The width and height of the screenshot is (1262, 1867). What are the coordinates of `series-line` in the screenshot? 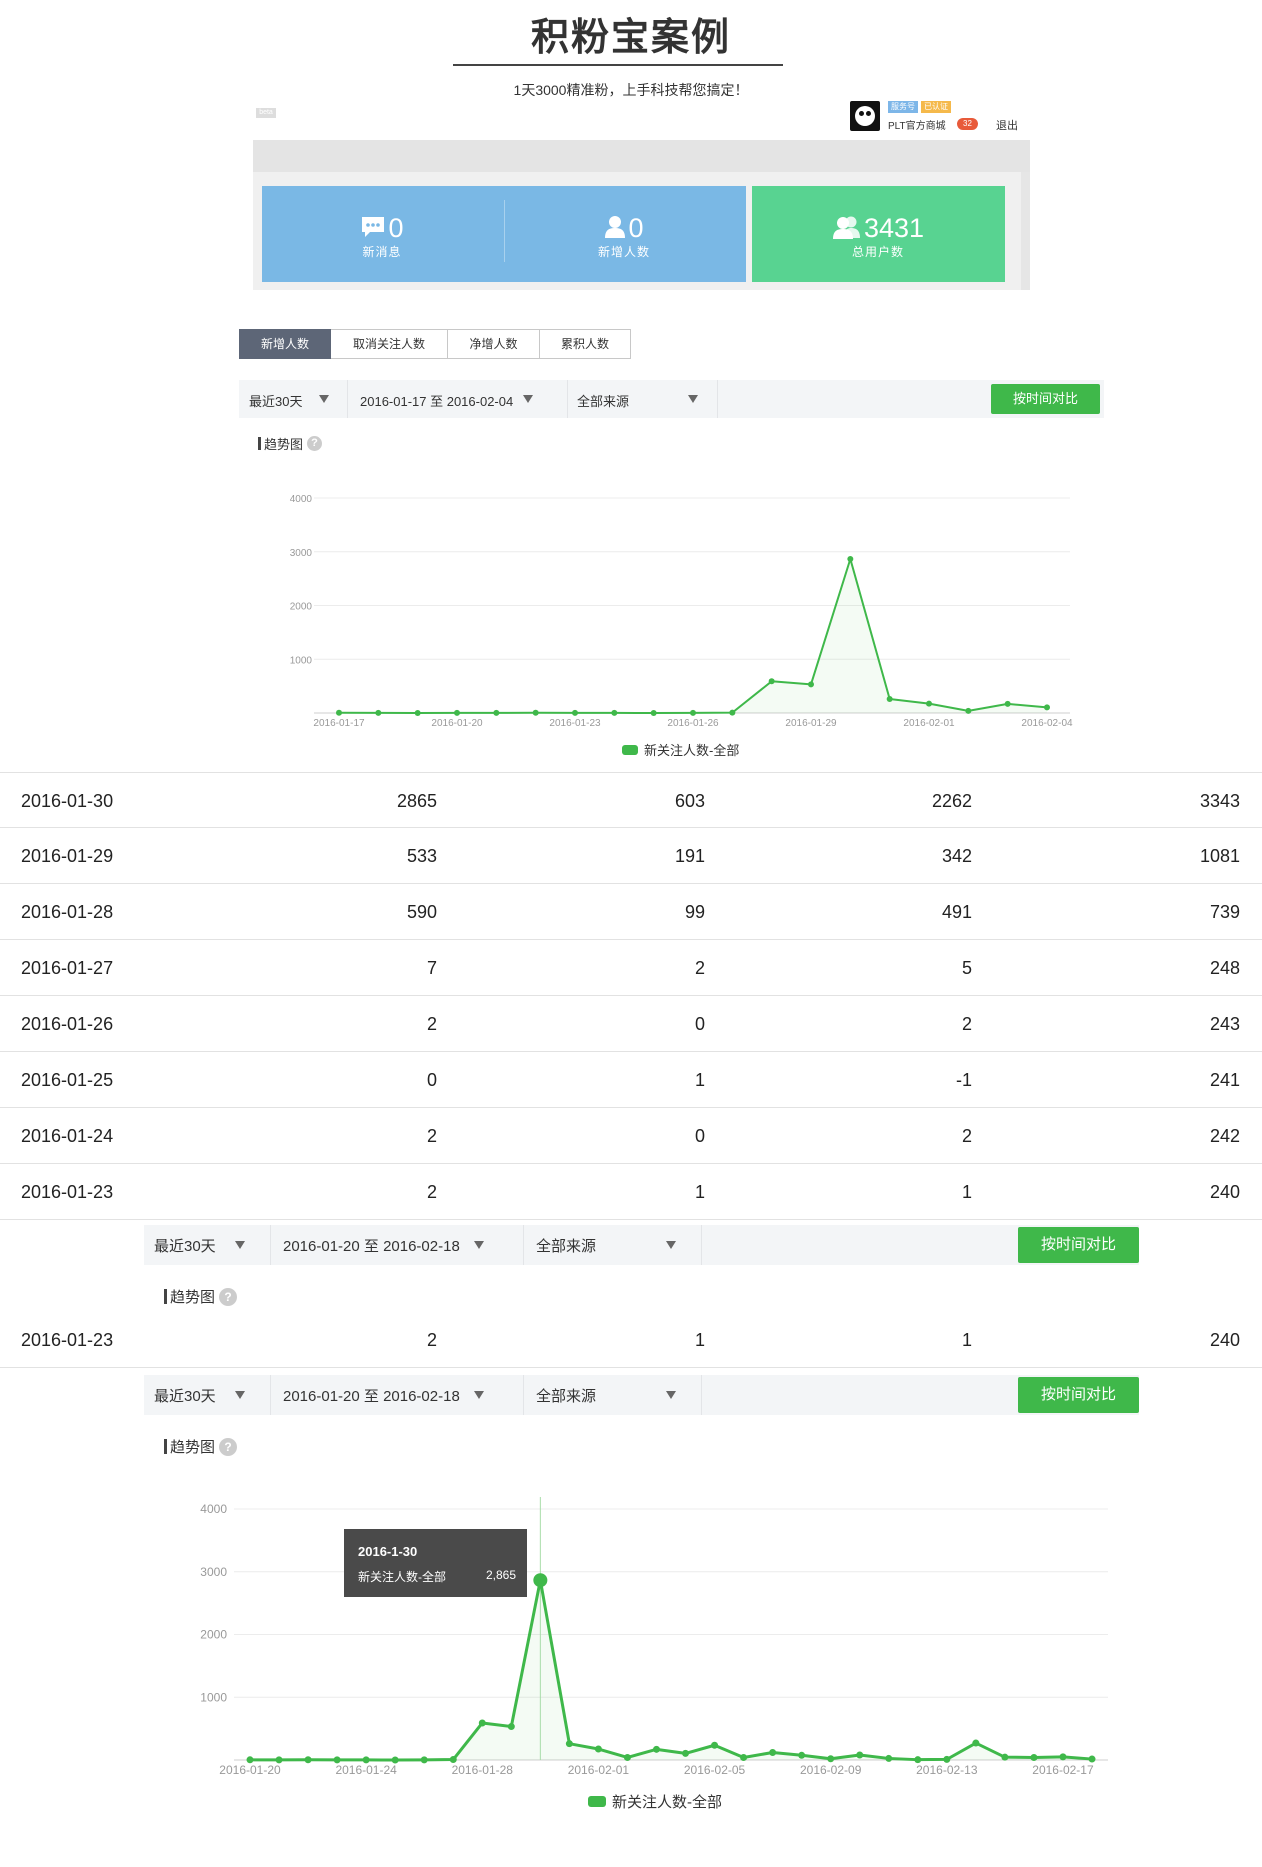 It's located at (671, 1670).